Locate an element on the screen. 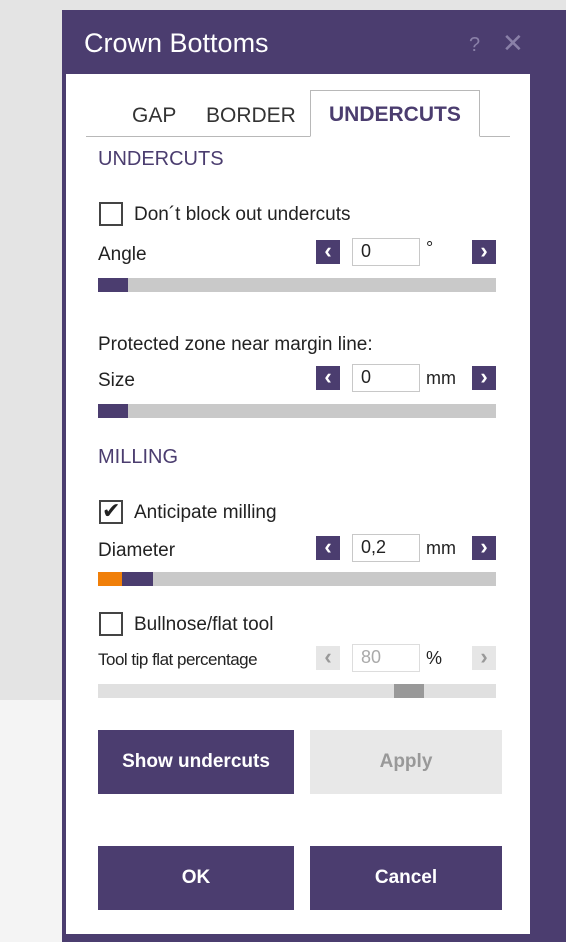  tab-border: BORDER is located at coordinates (251, 116).